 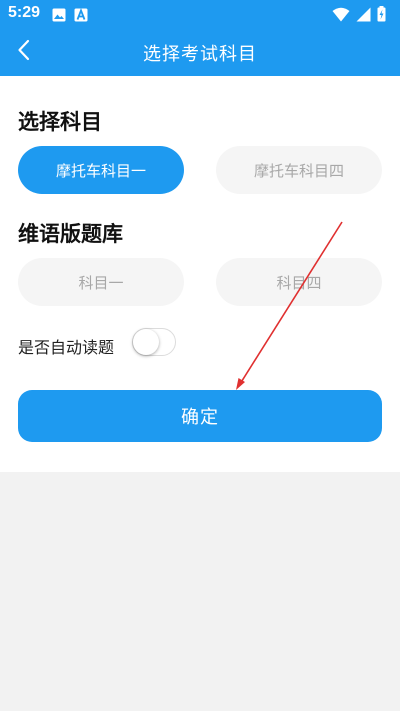 I want to click on cellular-signal-icon, so click(x=363, y=16).